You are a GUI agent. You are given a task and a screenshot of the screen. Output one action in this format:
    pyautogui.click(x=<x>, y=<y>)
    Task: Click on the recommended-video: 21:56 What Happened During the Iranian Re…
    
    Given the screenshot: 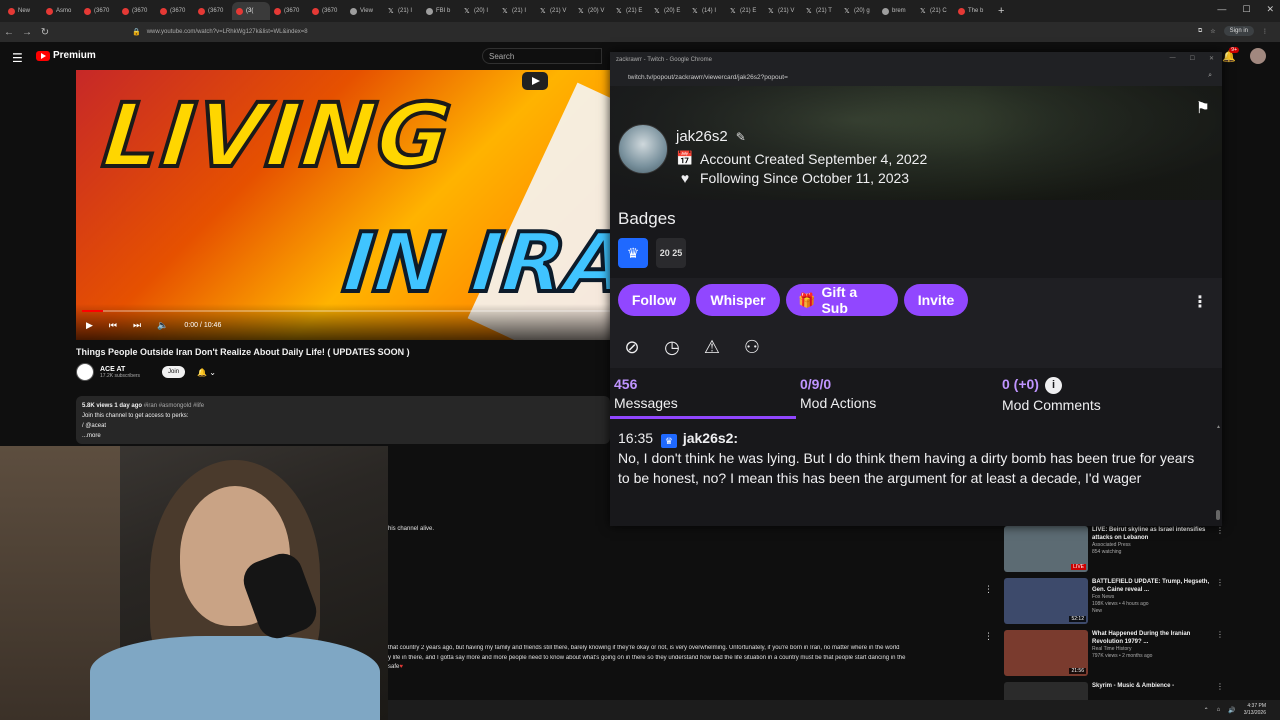 What is the action you would take?
    pyautogui.click(x=1114, y=656)
    